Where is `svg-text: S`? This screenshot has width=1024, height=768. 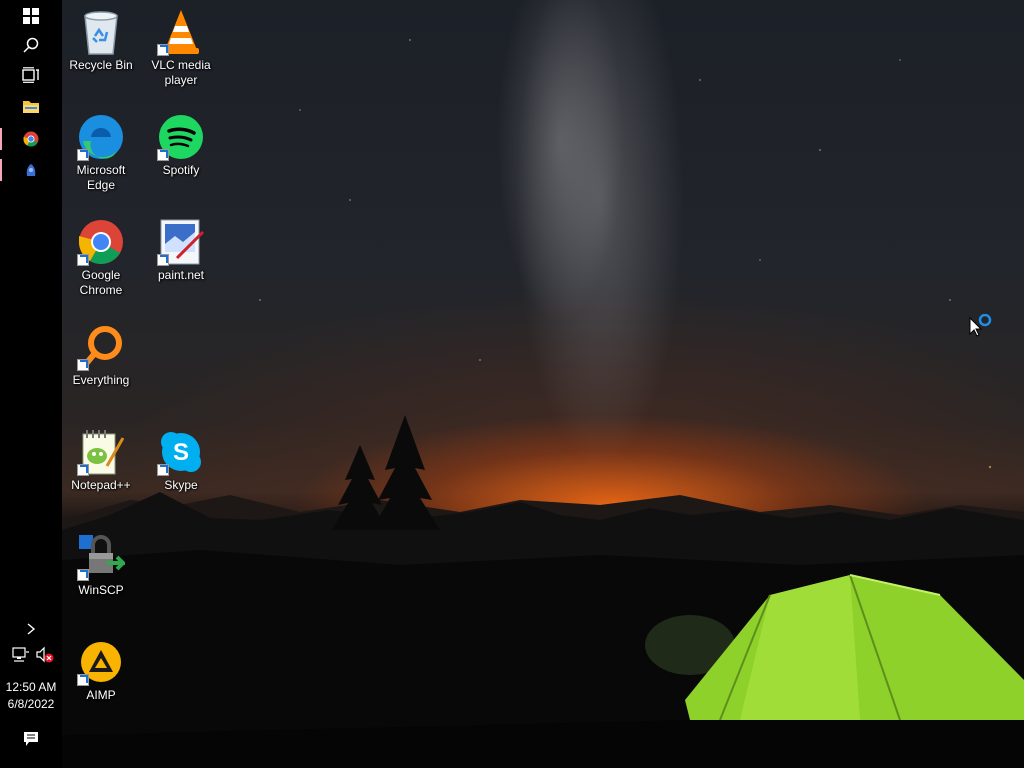 svg-text: S is located at coordinates (181, 452).